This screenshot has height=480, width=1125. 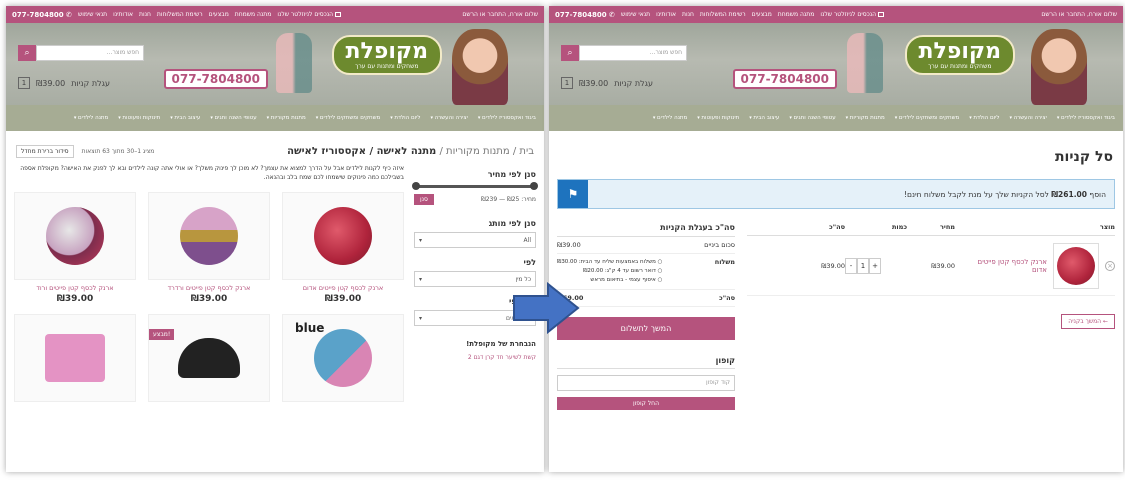 I want to click on notice-amount: ₪261.00, so click(x=1069, y=194).